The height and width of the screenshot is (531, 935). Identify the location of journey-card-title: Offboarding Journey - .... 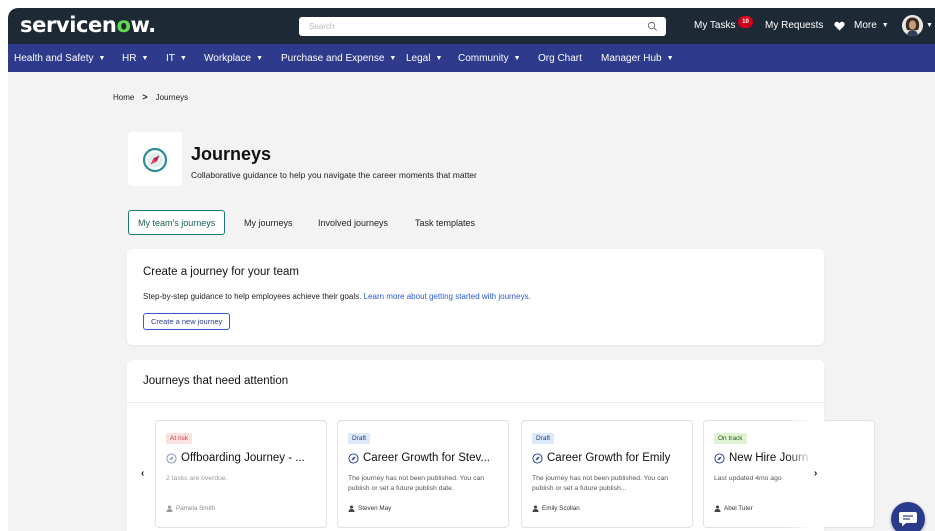
(235, 458).